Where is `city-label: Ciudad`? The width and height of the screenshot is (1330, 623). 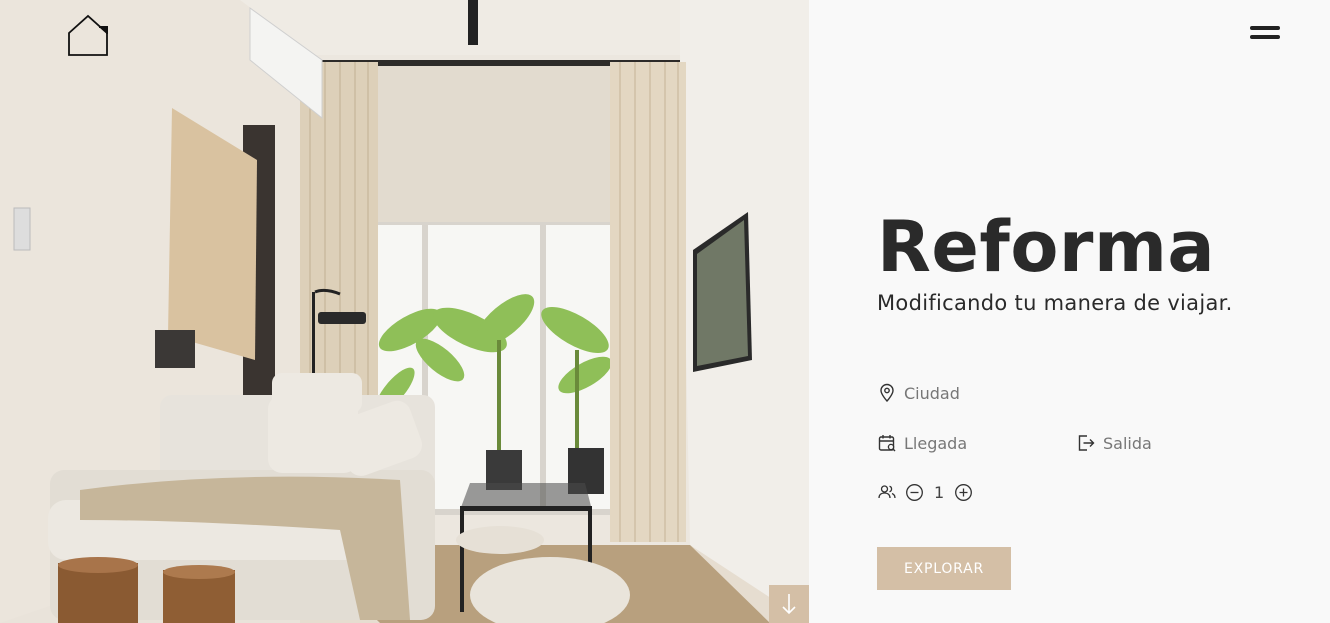
city-label: Ciudad is located at coordinates (932, 393).